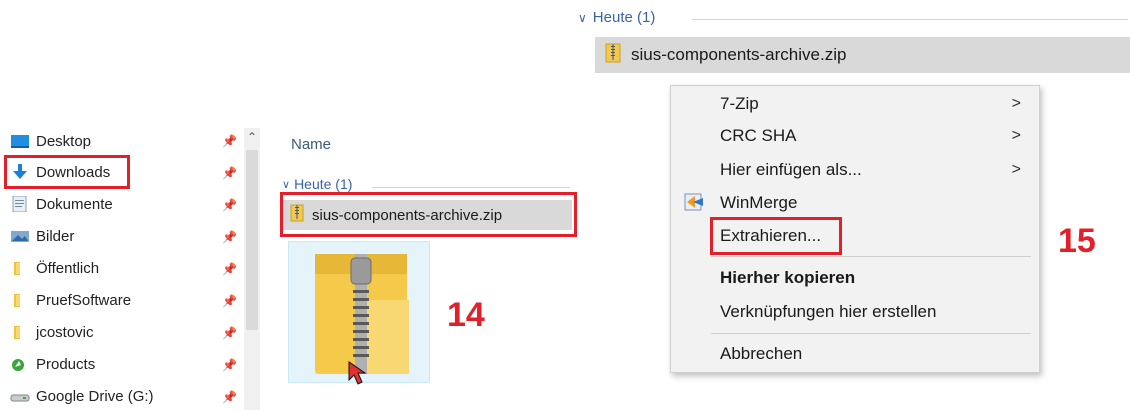 The height and width of the screenshot is (410, 1130). Describe the element at coordinates (828, 311) in the screenshot. I see `menu-item-label: Verknüpfungen hier erstellen` at that location.